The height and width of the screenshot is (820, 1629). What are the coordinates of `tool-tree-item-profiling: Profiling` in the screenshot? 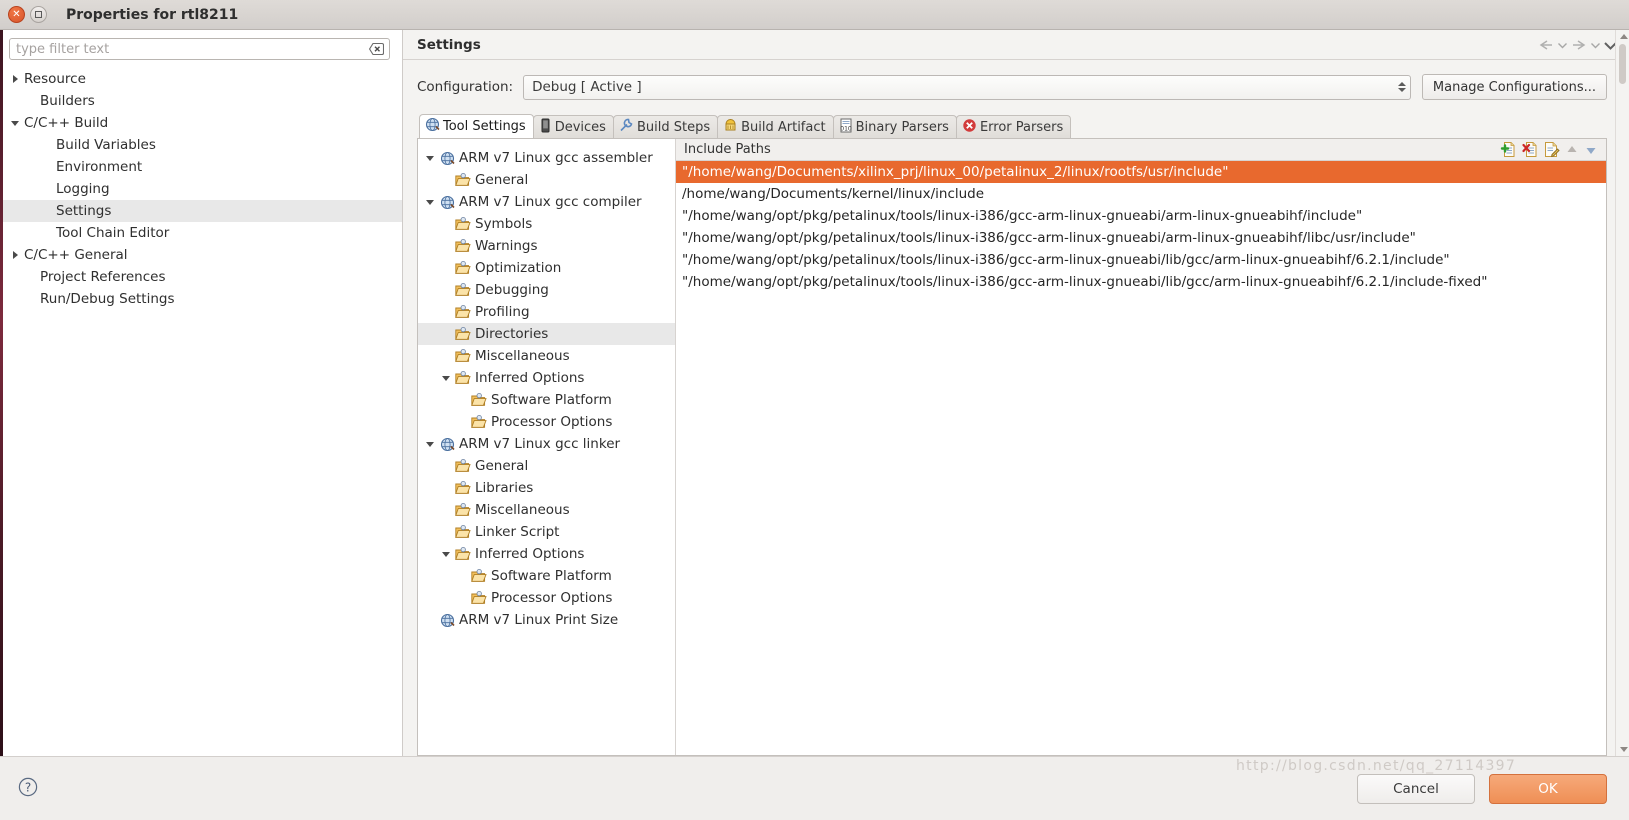 It's located at (546, 312).